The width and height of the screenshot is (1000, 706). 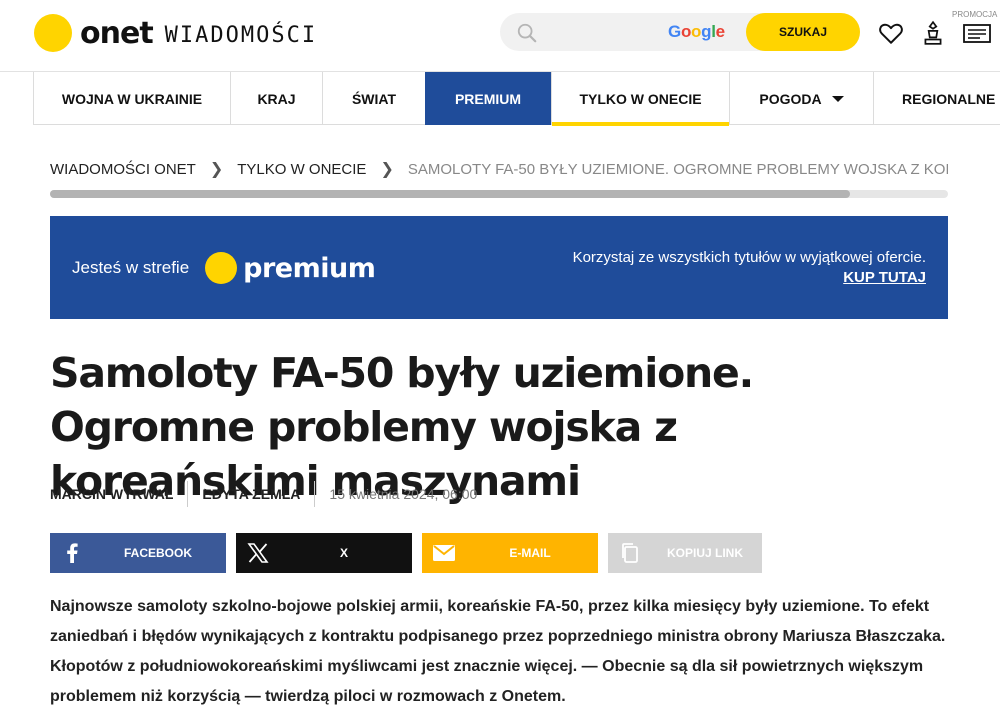 I want to click on onet-logo: onet WIADOMOŚCI, so click(x=175, y=33).